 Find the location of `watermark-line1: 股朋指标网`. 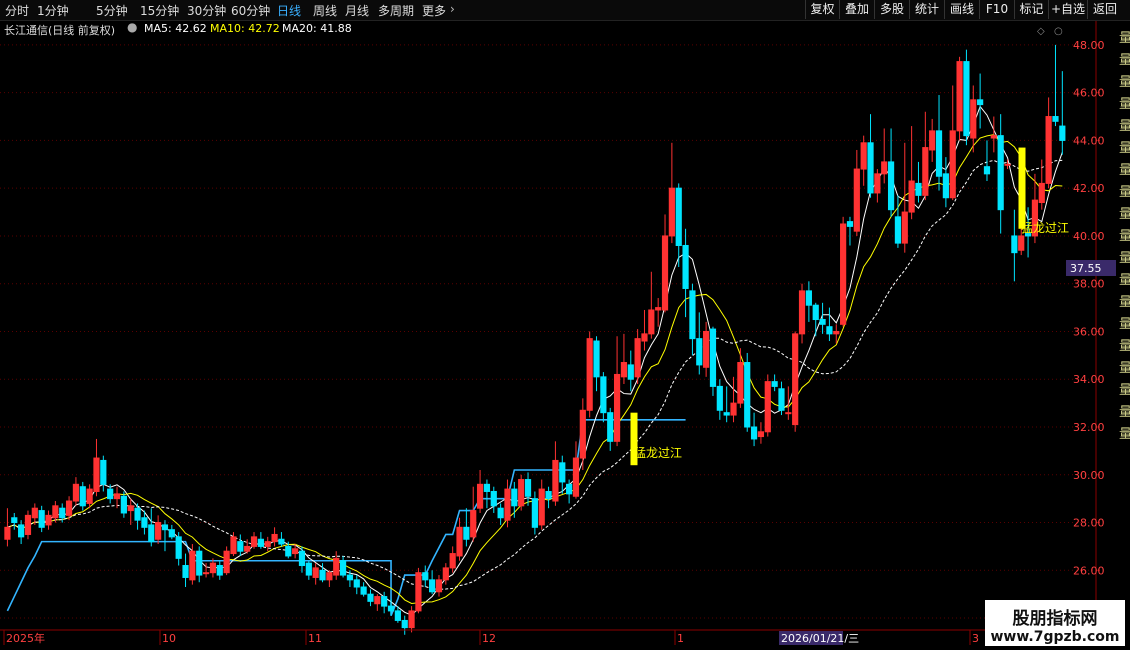

watermark-line1: 股朋指标网 is located at coordinates (1055, 619).